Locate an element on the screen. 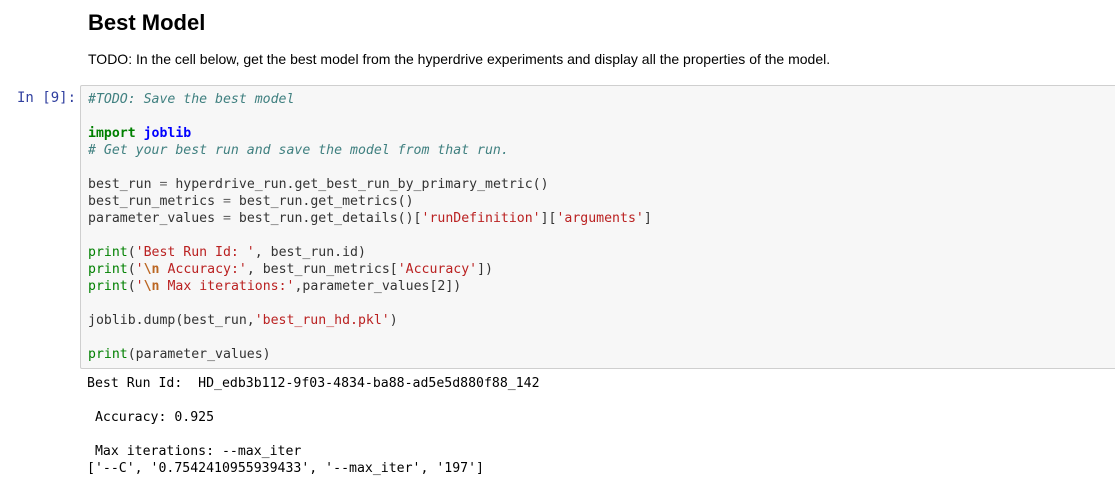 Image resolution: width=1115 pixels, height=493 pixels. code-line: print(parameter_values) is located at coordinates (179, 354).